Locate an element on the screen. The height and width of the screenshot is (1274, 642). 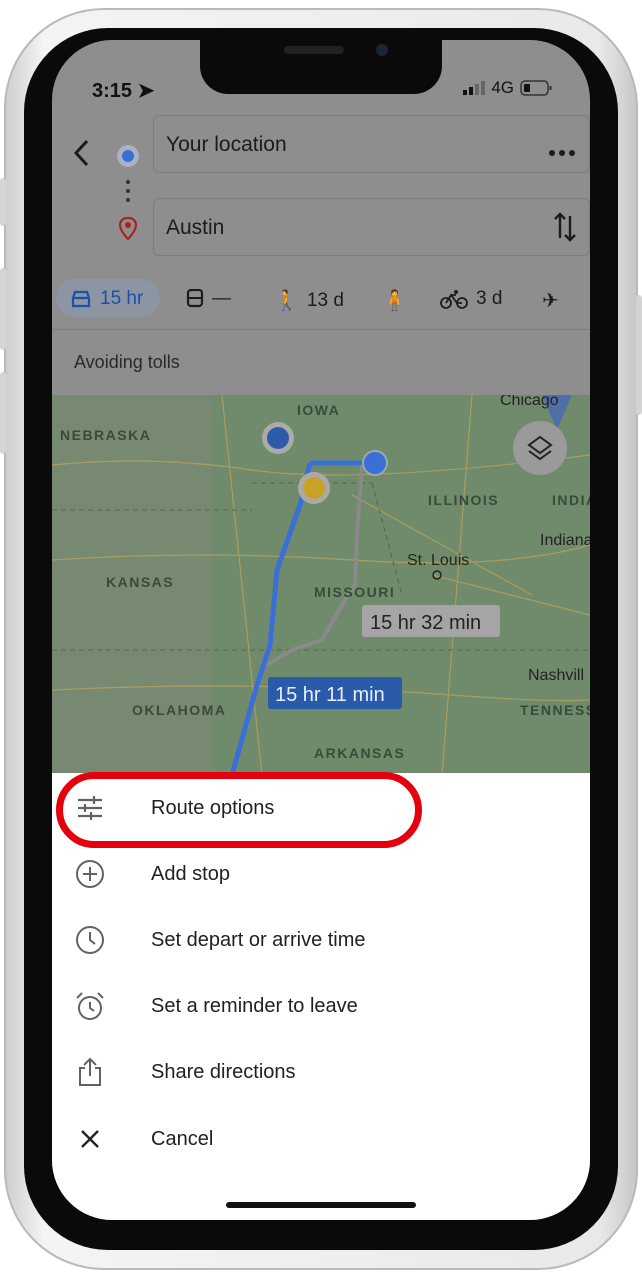
swap-icon is located at coordinates (565, 227).